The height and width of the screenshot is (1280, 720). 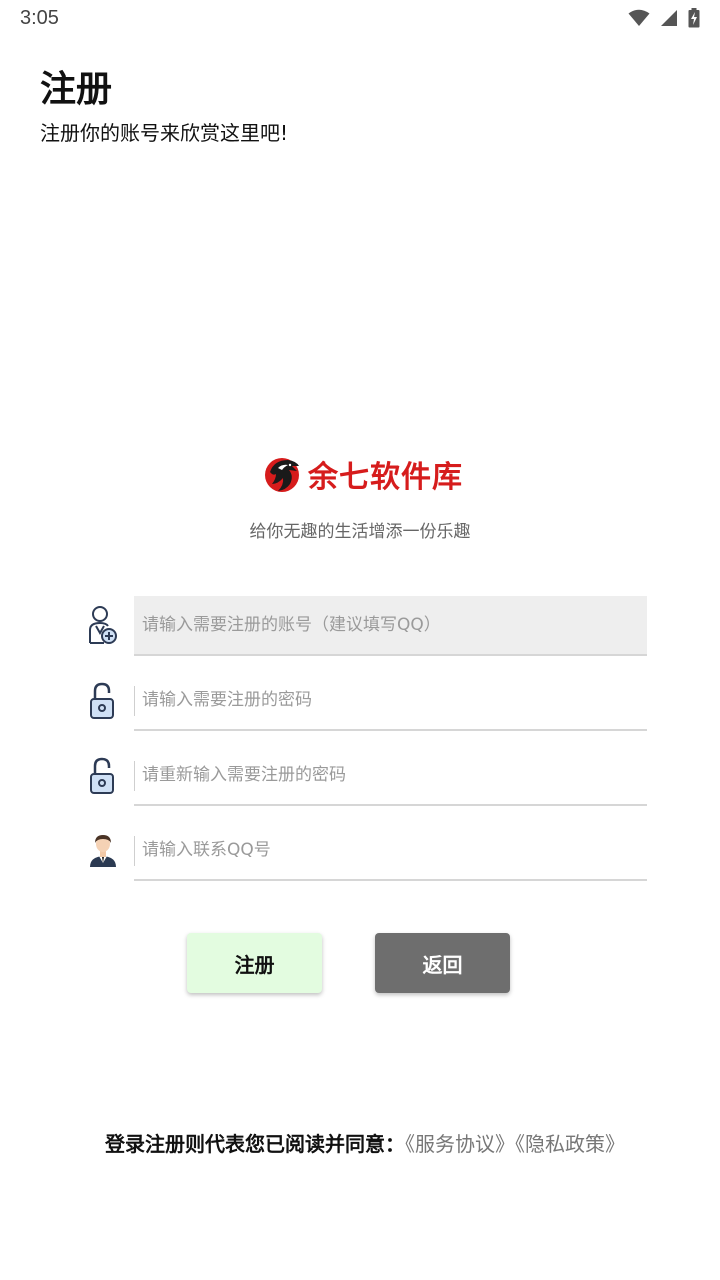 What do you see at coordinates (390, 626) in the screenshot?
I see `account-input` at bounding box center [390, 626].